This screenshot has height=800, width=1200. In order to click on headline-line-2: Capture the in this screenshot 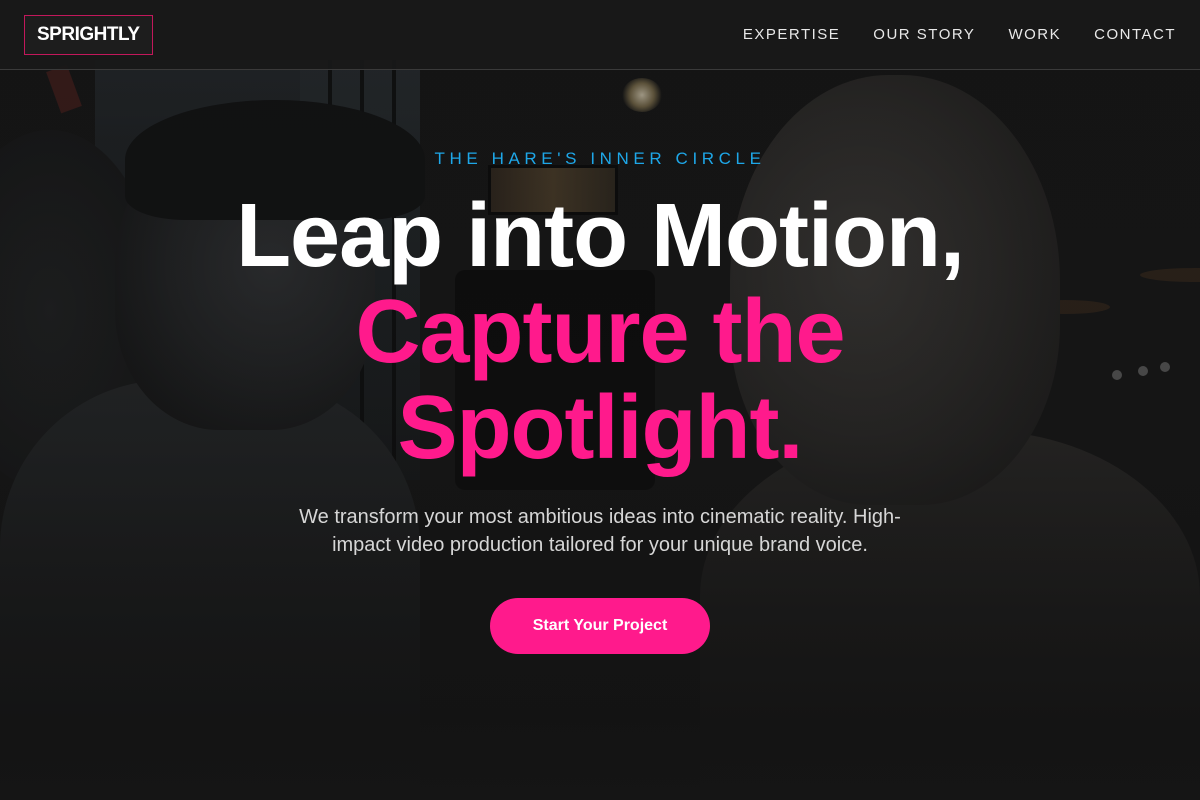, I will do `click(600, 332)`.